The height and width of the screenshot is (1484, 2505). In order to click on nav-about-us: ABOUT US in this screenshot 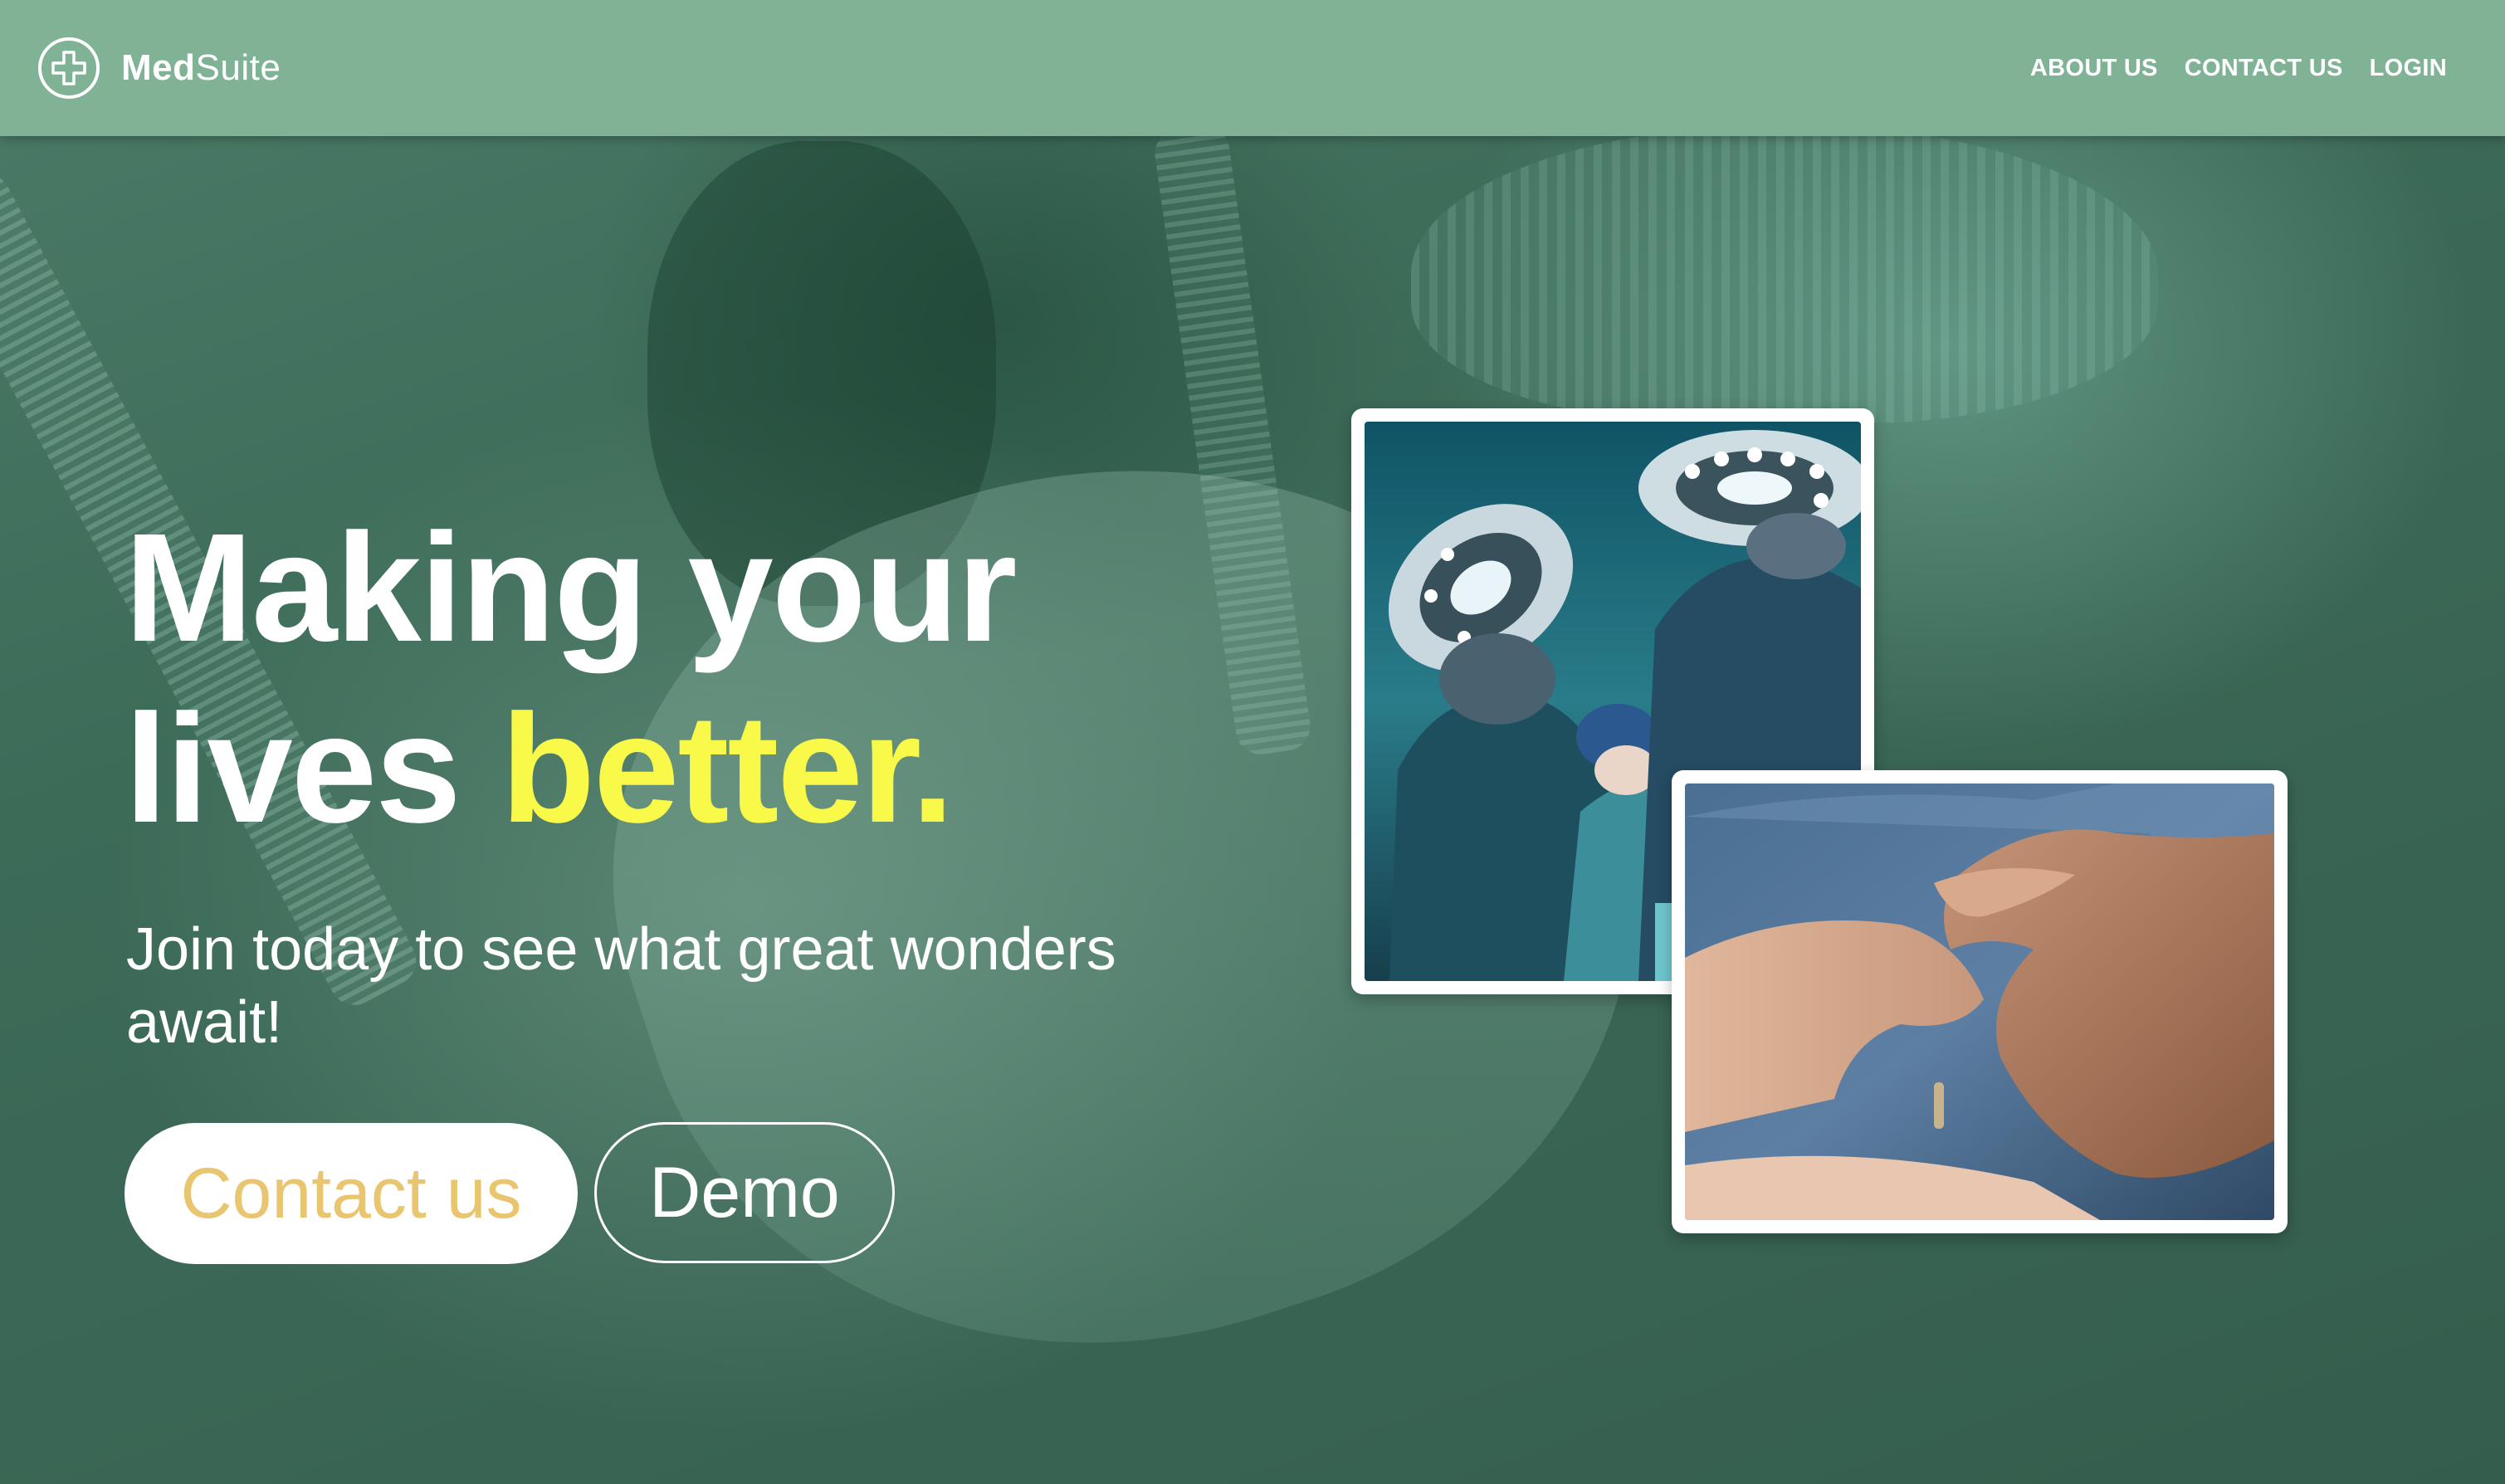, I will do `click(2094, 68)`.